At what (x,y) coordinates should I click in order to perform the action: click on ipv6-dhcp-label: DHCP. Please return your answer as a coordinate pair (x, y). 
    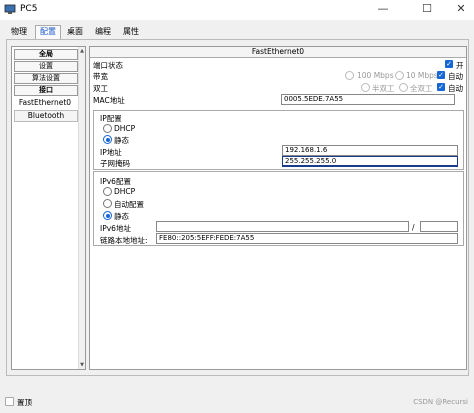
    Looking at the image, I should click on (125, 191).